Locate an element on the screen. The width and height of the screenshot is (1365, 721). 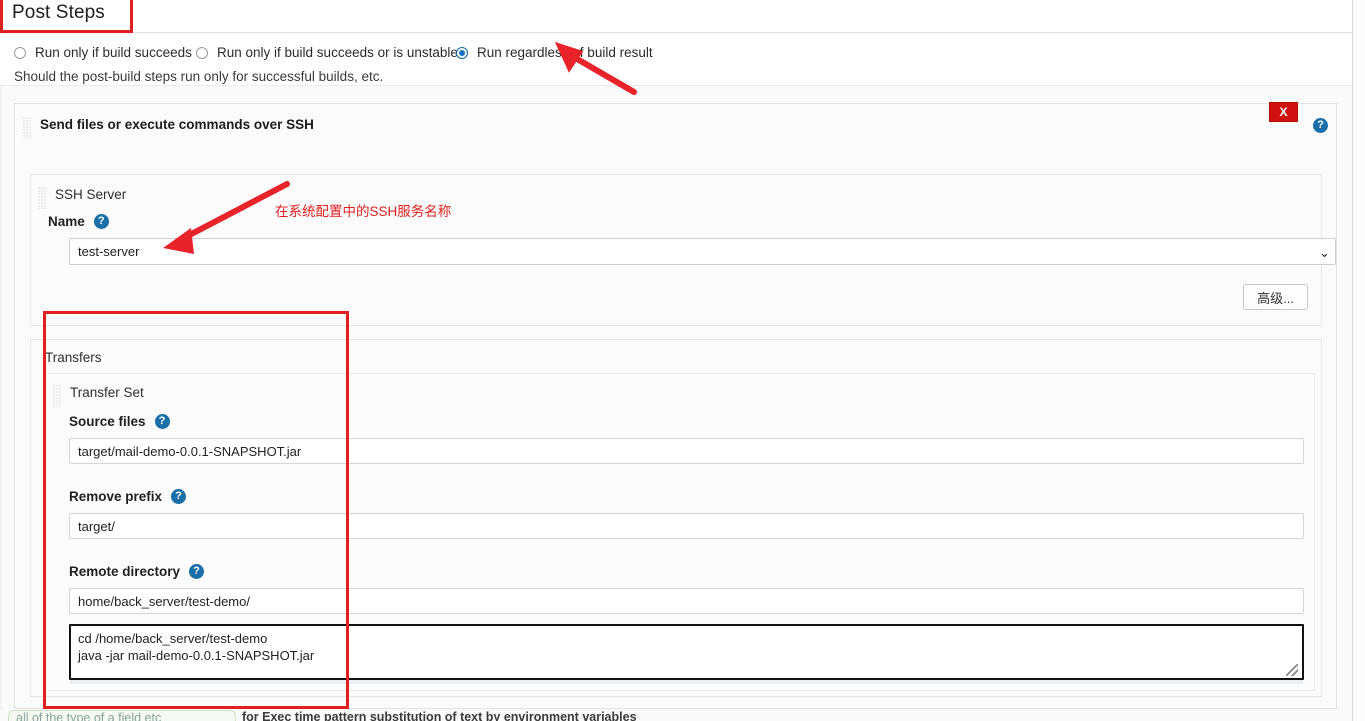
chinese-annotation-note: 在系统配置中的SSH服务名称 is located at coordinates (363, 211).